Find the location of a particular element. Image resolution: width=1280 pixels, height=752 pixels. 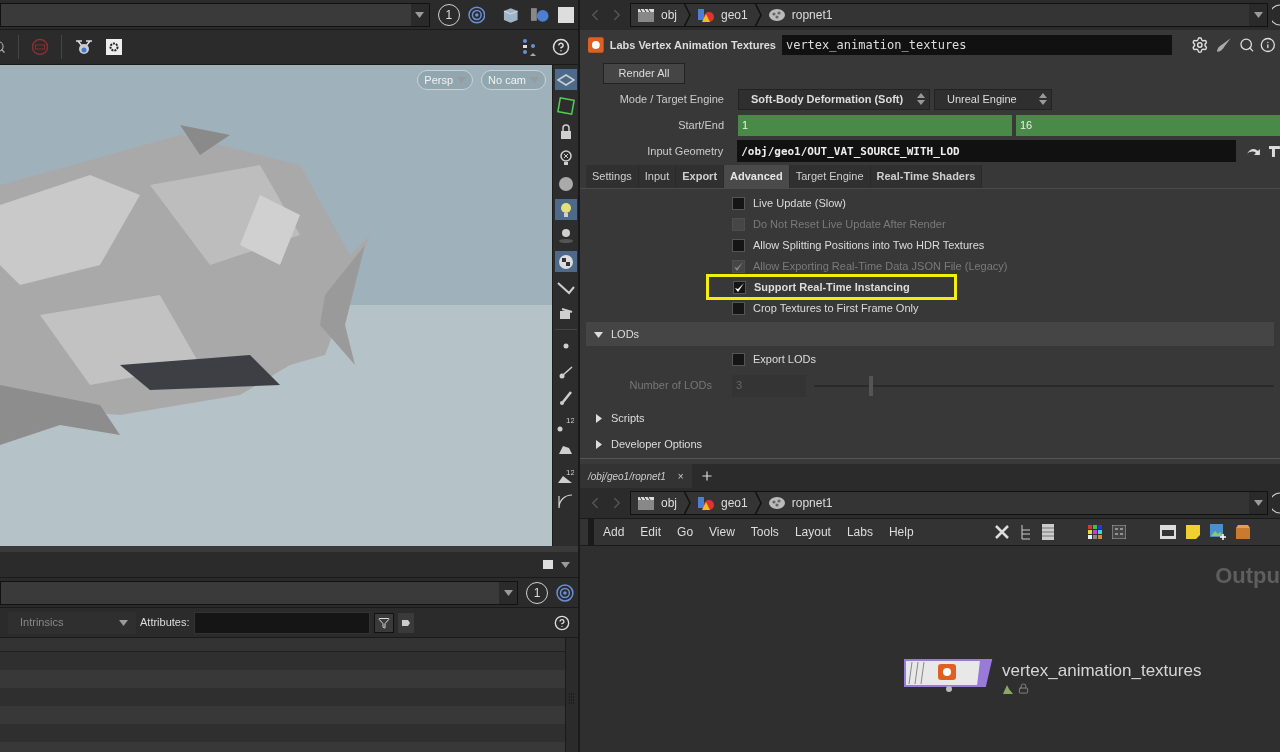

drone-icon is located at coordinates (84, 47).